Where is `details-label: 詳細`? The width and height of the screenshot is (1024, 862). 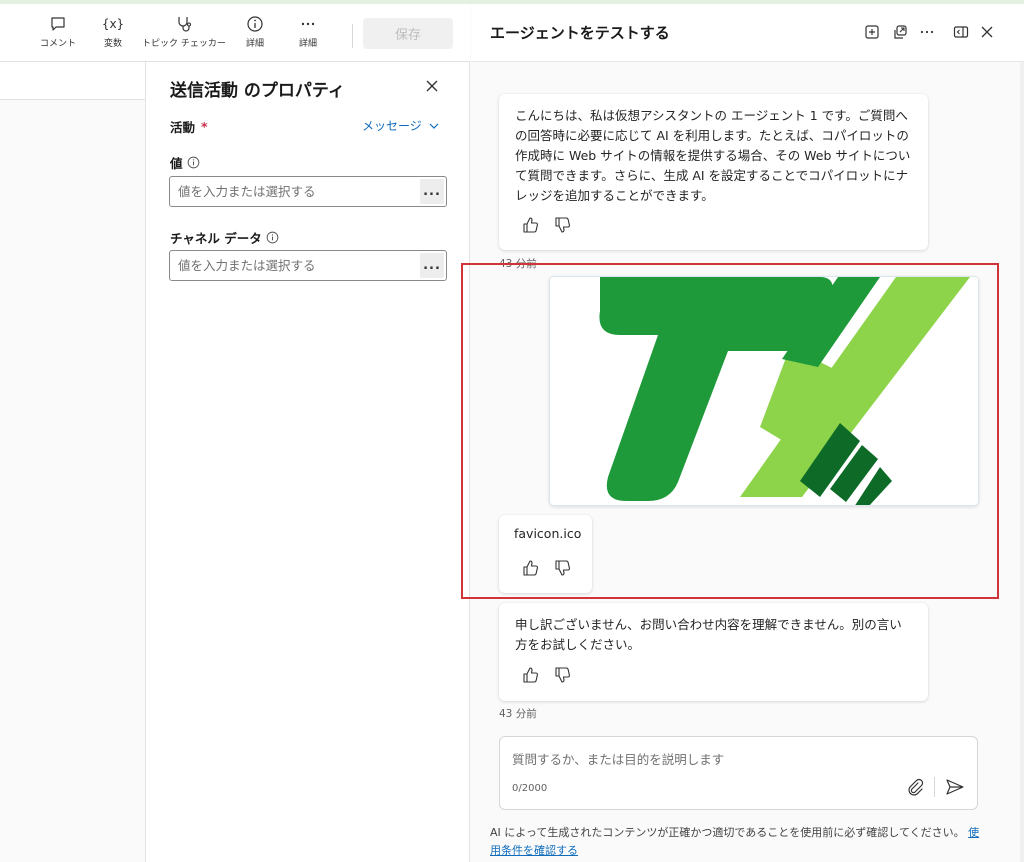 details-label: 詳細 is located at coordinates (255, 44).